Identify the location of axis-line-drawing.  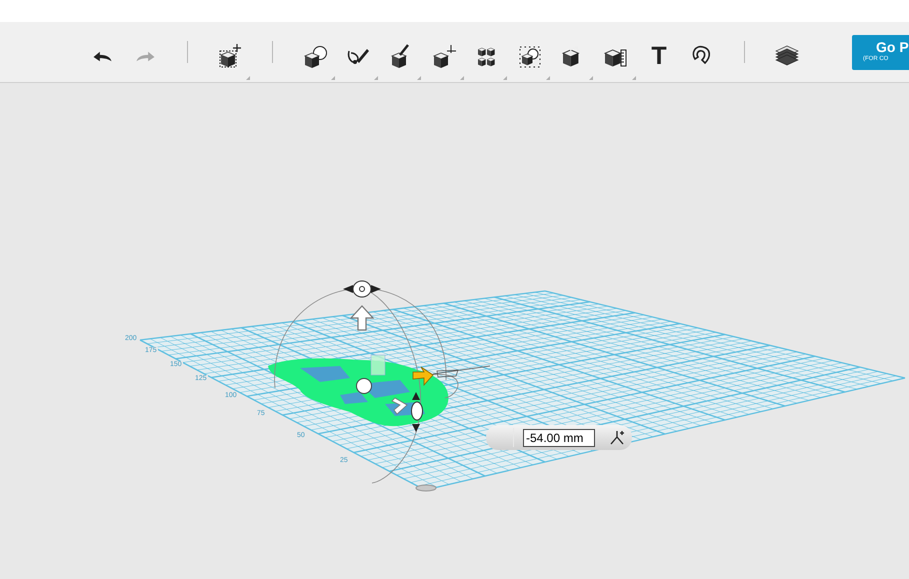
(461, 372).